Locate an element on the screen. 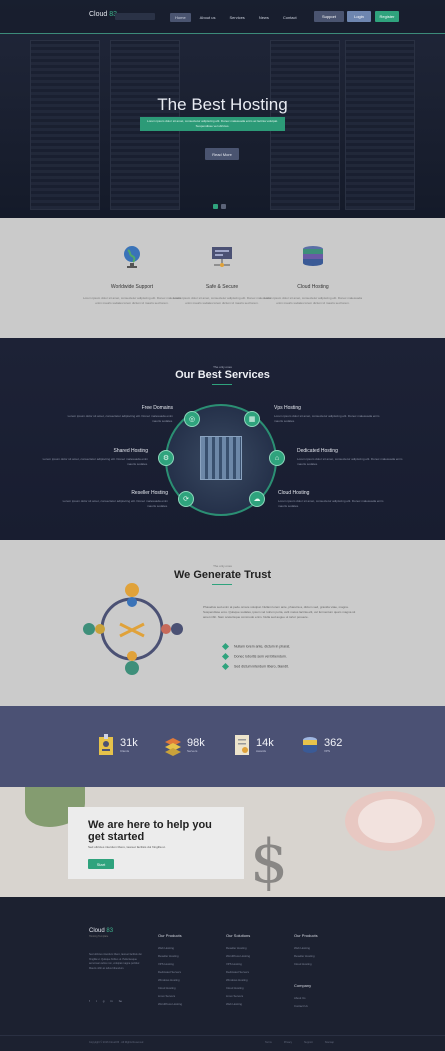  trust-title: We Generate Trust is located at coordinates (222, 575).